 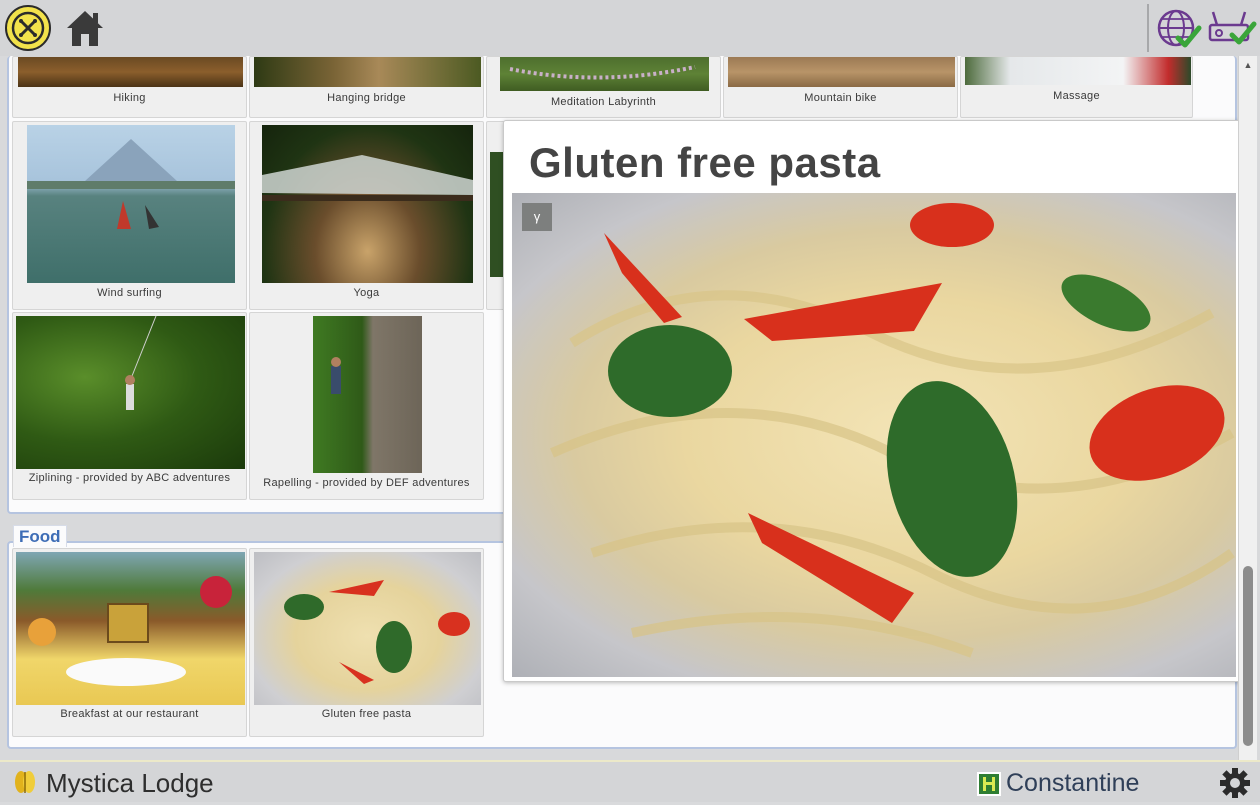 What do you see at coordinates (367, 628) in the screenshot?
I see `gluten-free-pasta-photo` at bounding box center [367, 628].